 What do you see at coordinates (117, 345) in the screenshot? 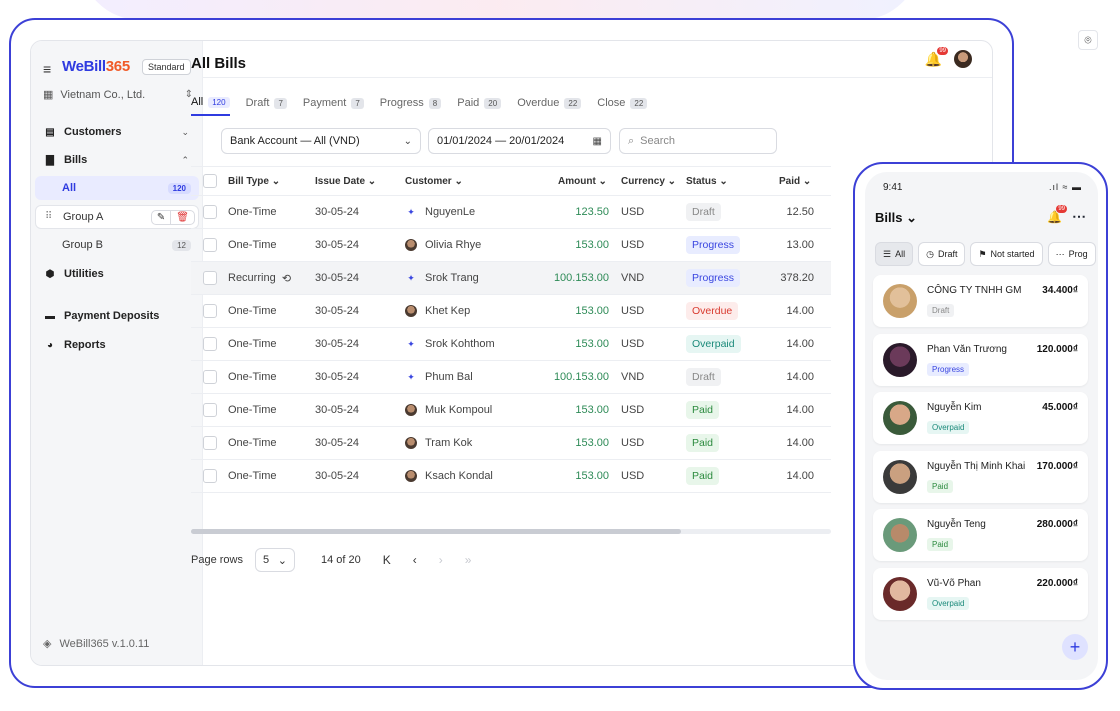
I see `sidebar-item-reports: ◕ Reports` at bounding box center [117, 345].